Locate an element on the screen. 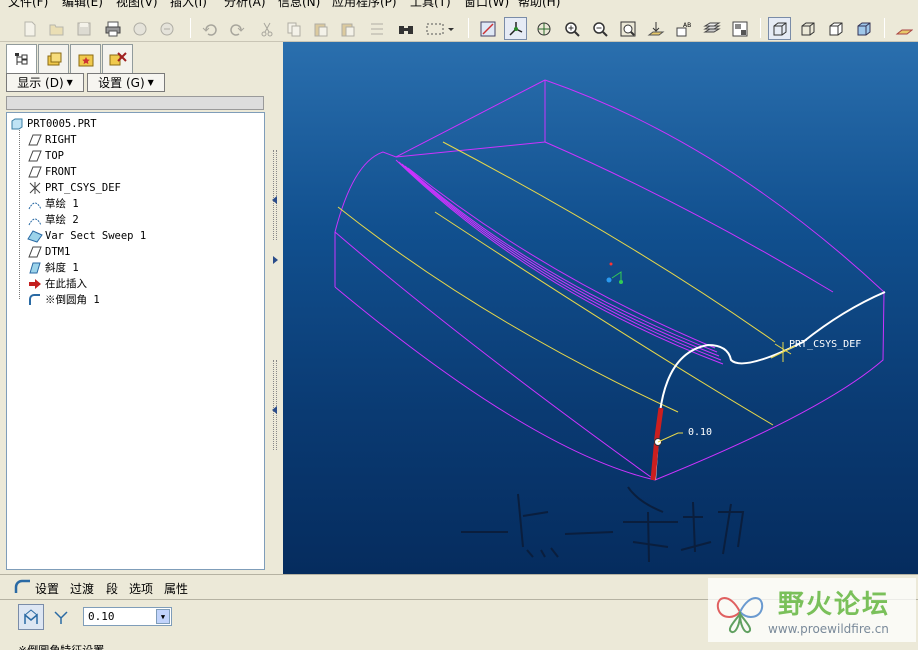 This screenshot has width=918, height=650. new-icon is located at coordinates (29, 28).